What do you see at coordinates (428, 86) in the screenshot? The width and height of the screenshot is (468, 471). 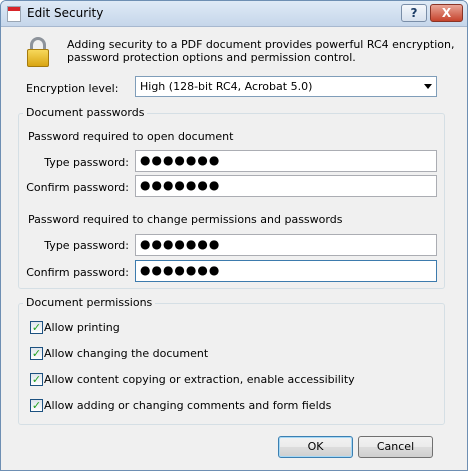 I see `chevron-down-icon` at bounding box center [428, 86].